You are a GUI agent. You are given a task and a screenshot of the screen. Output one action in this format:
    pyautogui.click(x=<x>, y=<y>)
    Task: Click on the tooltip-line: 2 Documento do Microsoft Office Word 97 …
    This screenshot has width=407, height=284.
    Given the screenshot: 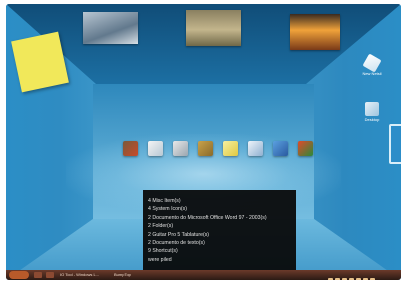 What is the action you would take?
    pyautogui.click(x=207, y=217)
    